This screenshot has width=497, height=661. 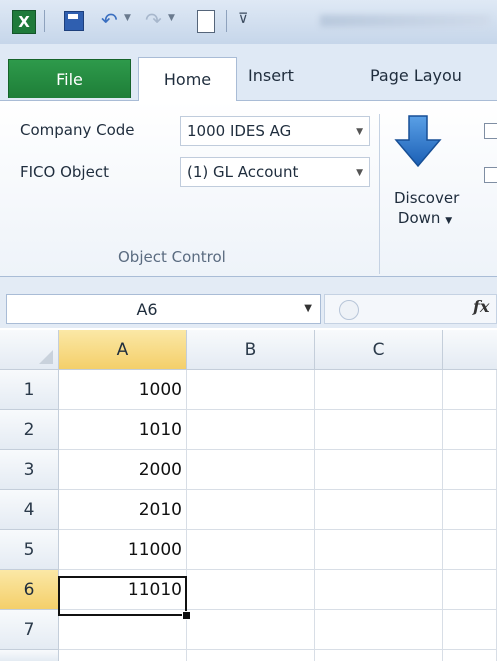 I want to click on redo-dropdown-icon: ▼, so click(x=171, y=18).